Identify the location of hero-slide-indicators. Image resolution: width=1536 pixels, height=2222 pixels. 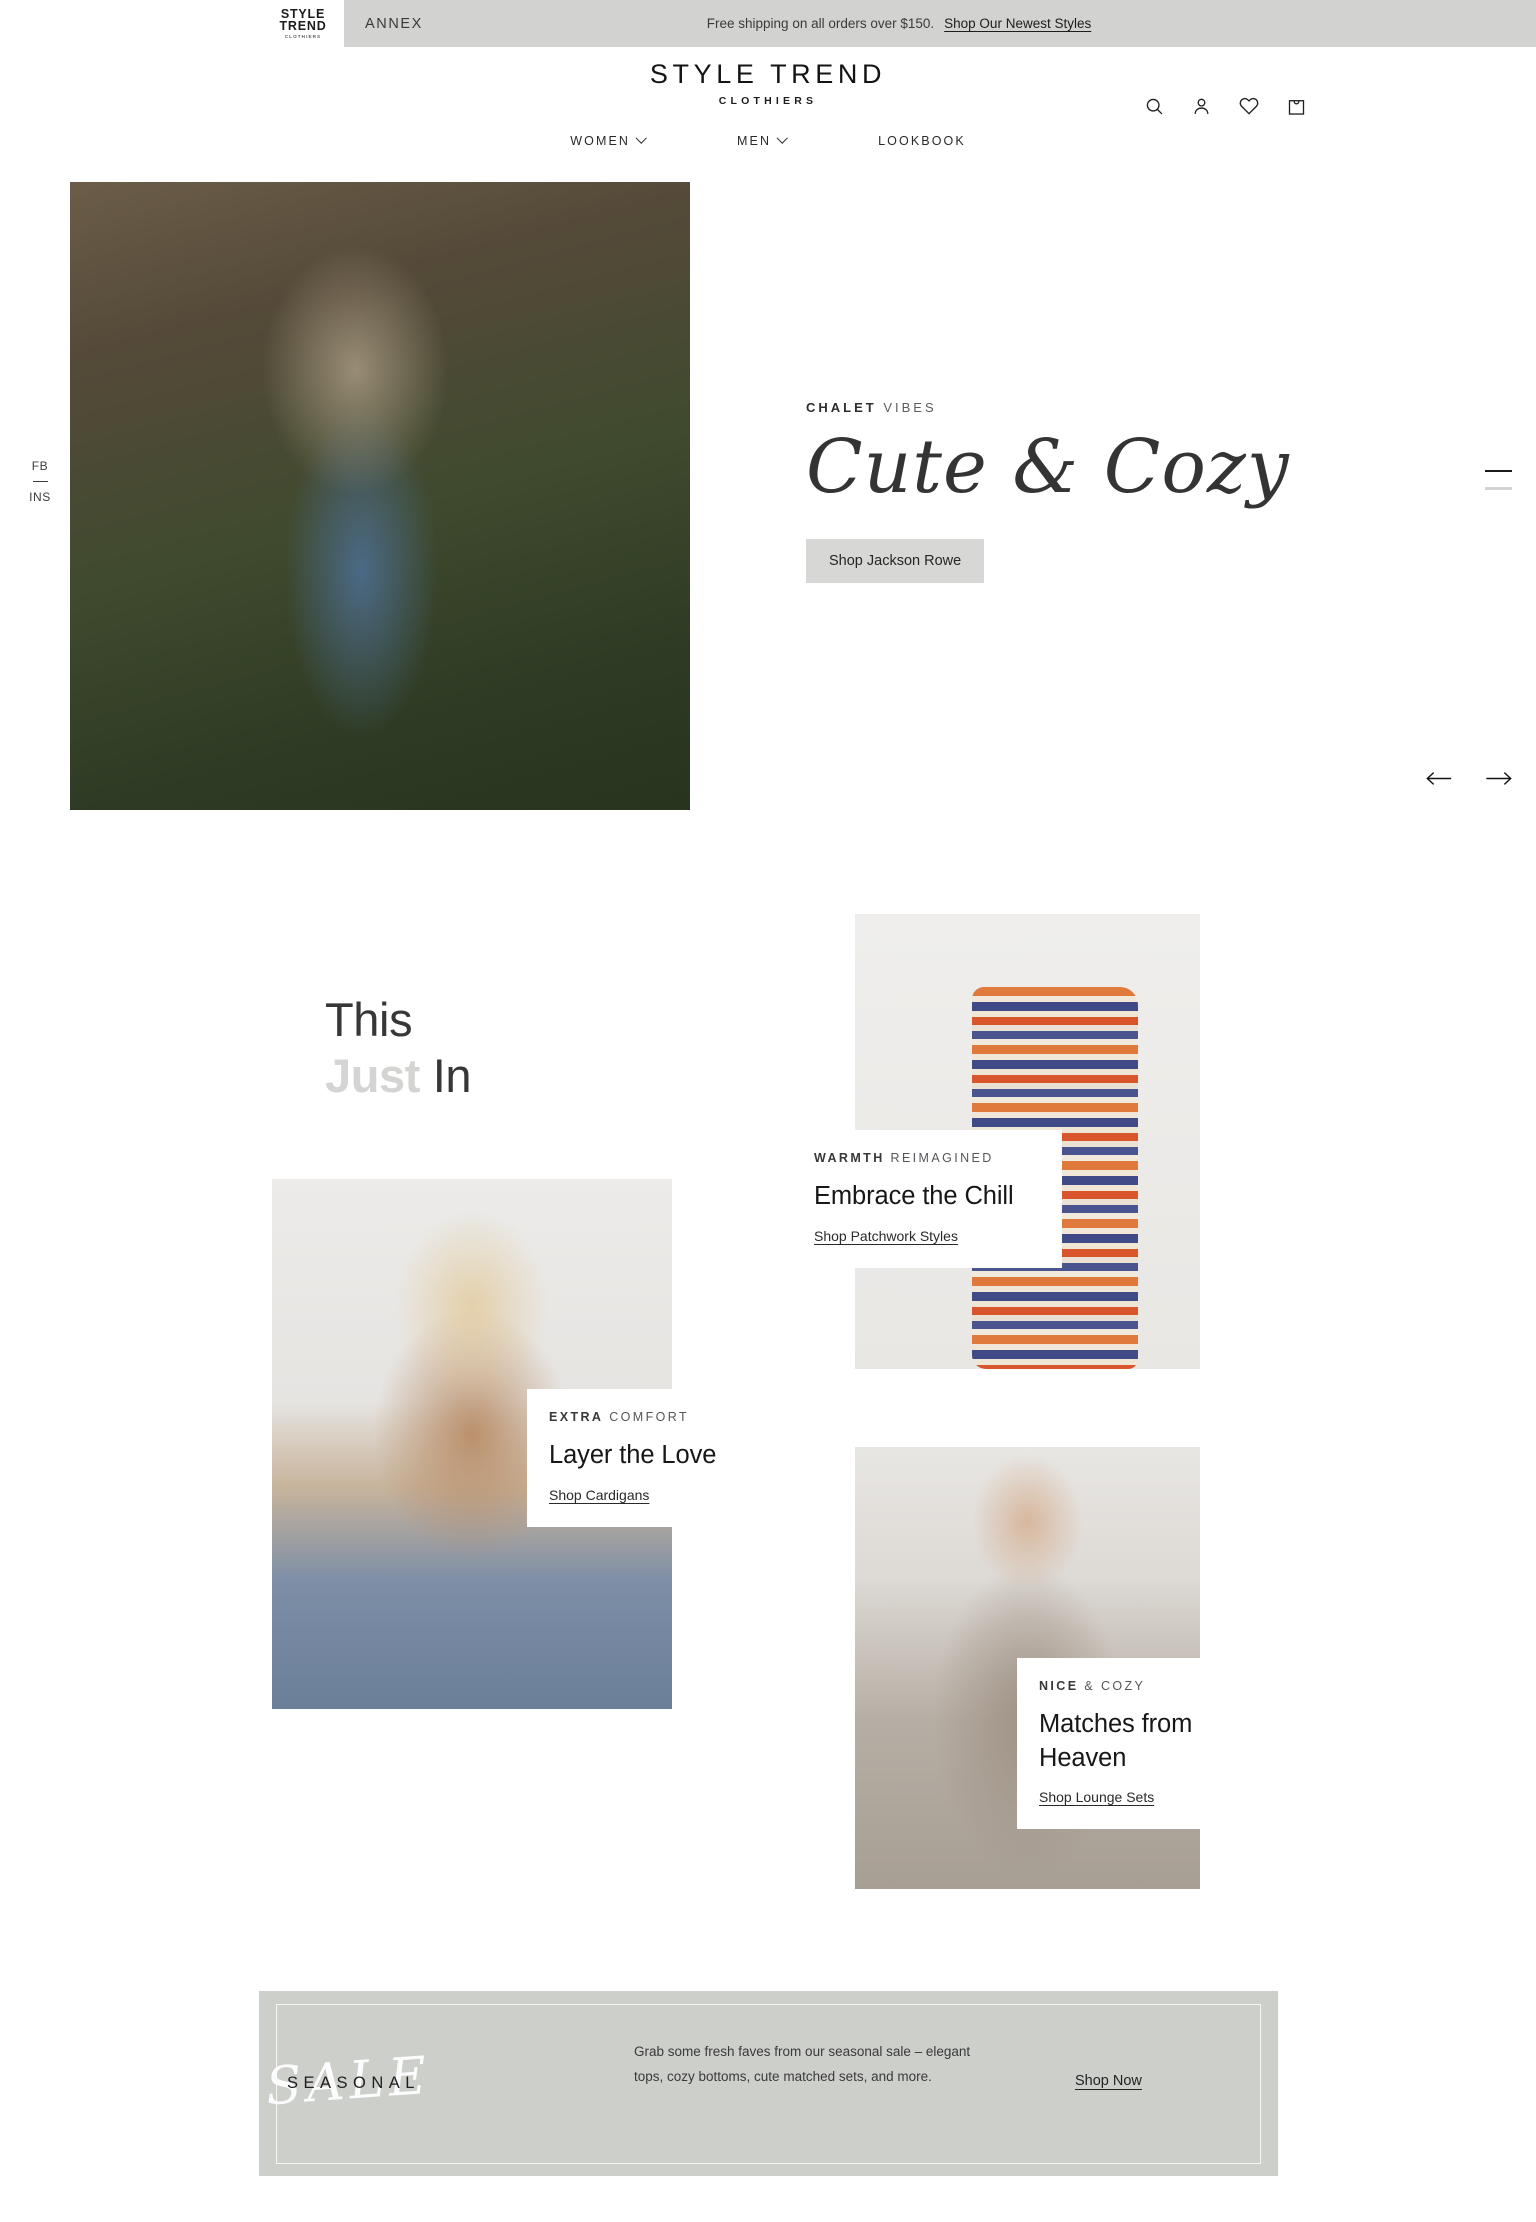
(1498, 480).